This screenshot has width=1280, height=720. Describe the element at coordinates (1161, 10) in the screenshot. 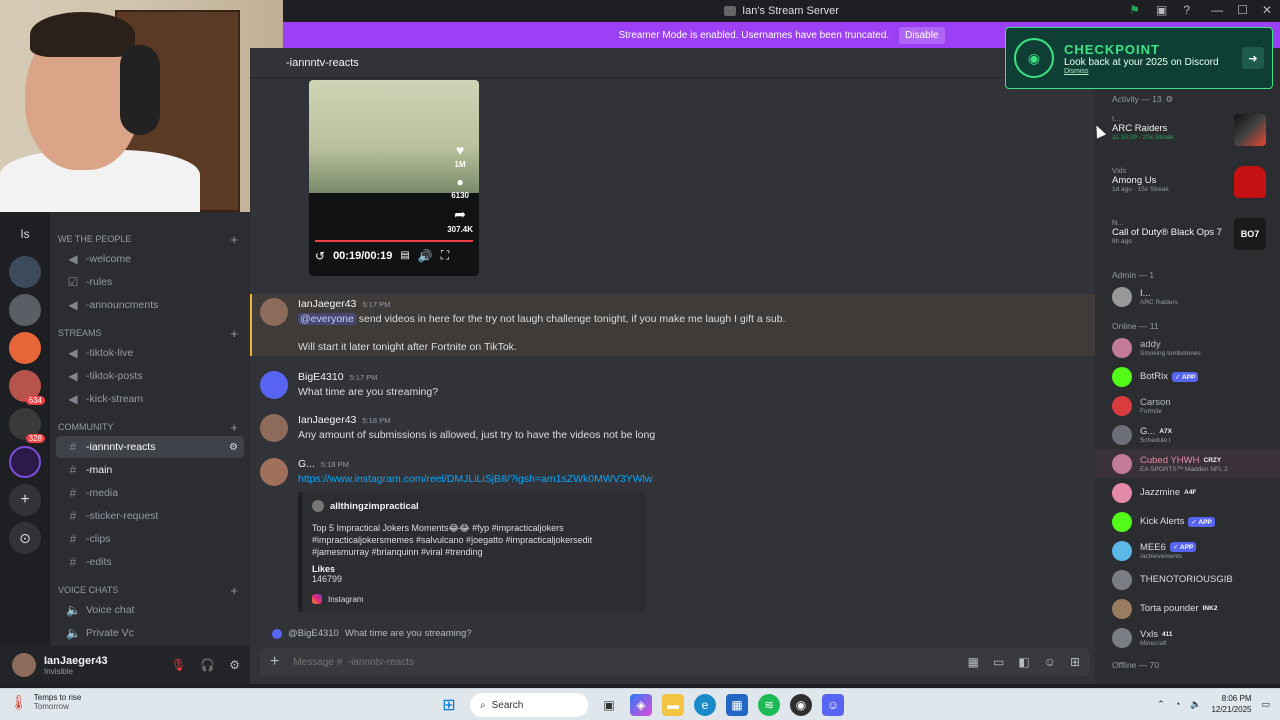

I see `inbox-icon: ▣` at that location.